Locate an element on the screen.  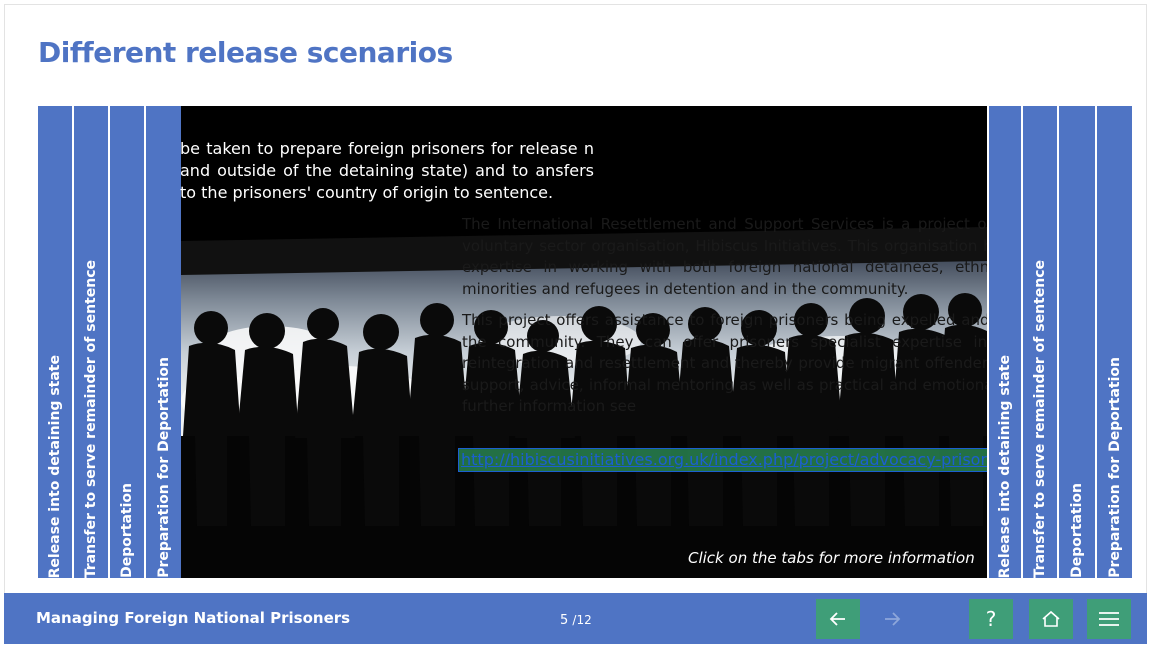
page-title: Different release scenarios is located at coordinates (245, 52).